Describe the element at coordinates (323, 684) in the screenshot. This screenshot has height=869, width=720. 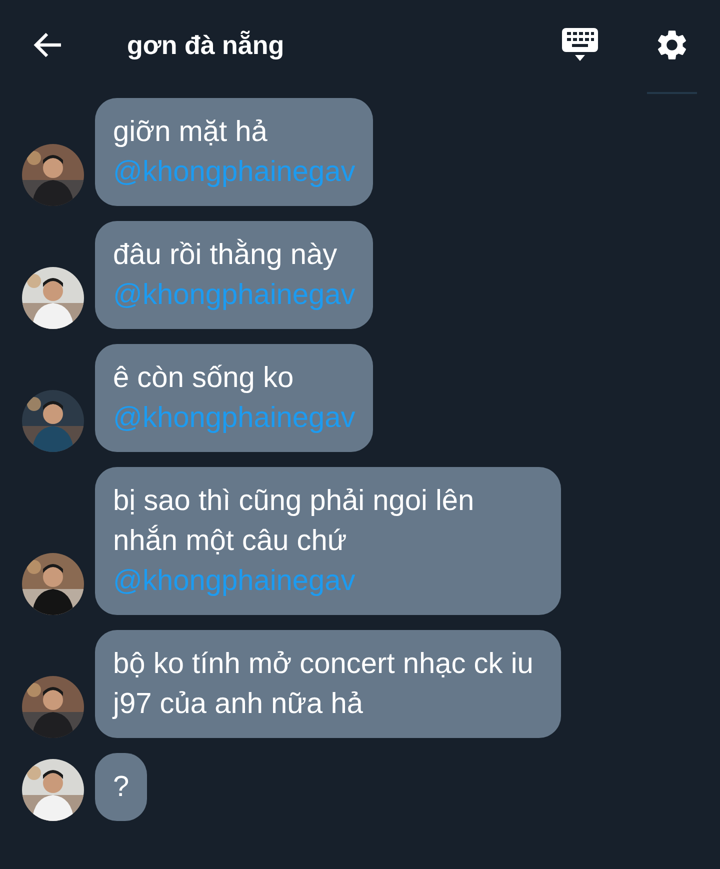
I see `message-text: bộ ko tính mở concert nhạc ck iu j97 của anh nữa hả` at that location.